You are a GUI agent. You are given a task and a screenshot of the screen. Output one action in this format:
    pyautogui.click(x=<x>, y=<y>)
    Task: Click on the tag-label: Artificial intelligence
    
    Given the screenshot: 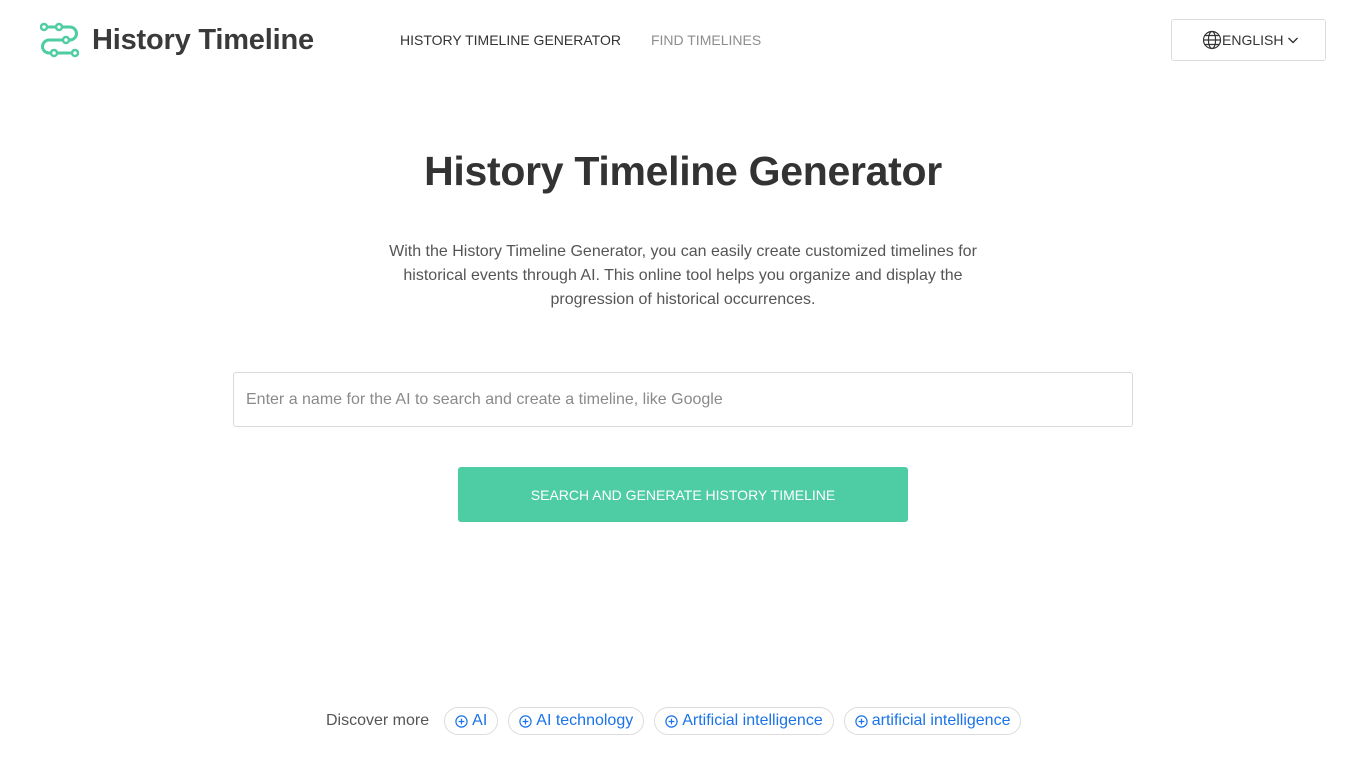 What is the action you would take?
    pyautogui.click(x=752, y=720)
    